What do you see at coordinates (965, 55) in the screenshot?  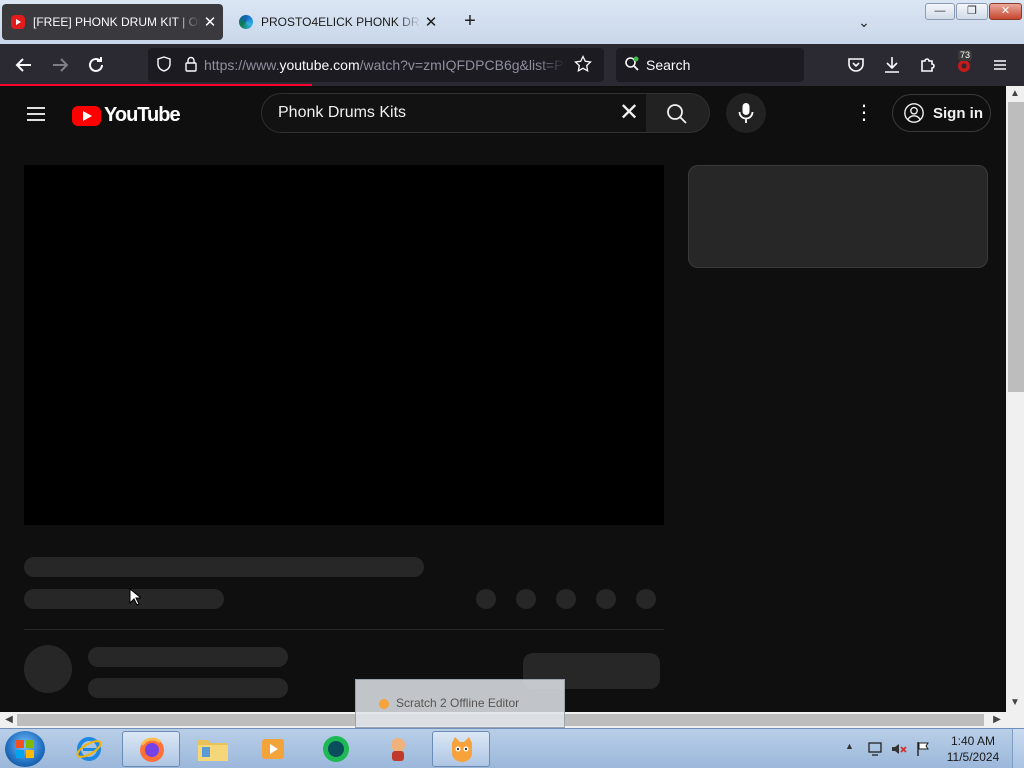 I see `notification-count-badge: 73` at bounding box center [965, 55].